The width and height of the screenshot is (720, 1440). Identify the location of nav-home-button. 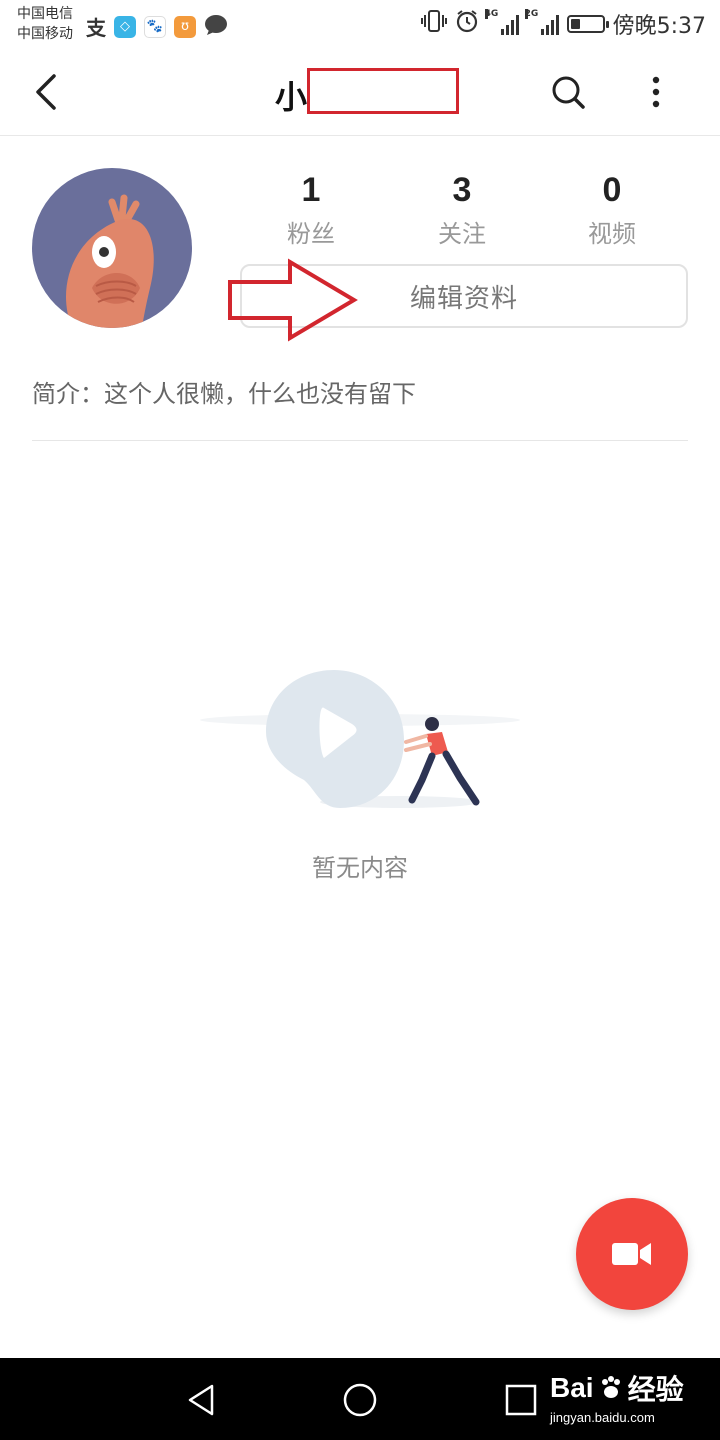
(360, 1400).